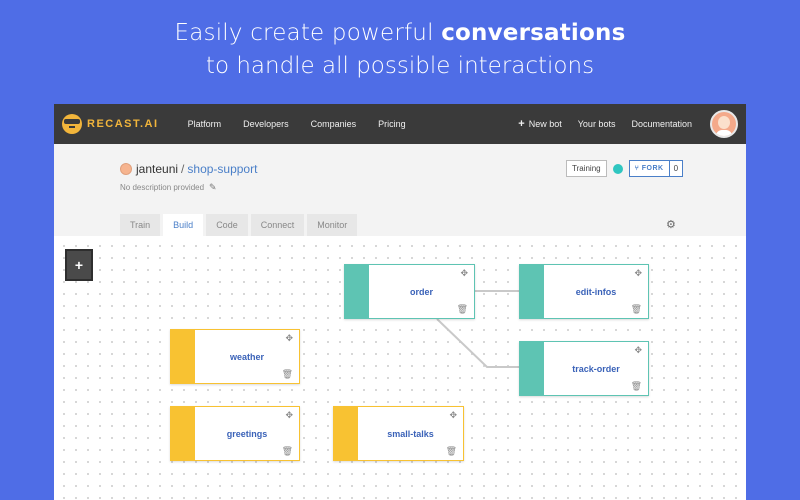  Describe the element at coordinates (205, 124) in the screenshot. I see `nav-link-platform: Platform` at that location.